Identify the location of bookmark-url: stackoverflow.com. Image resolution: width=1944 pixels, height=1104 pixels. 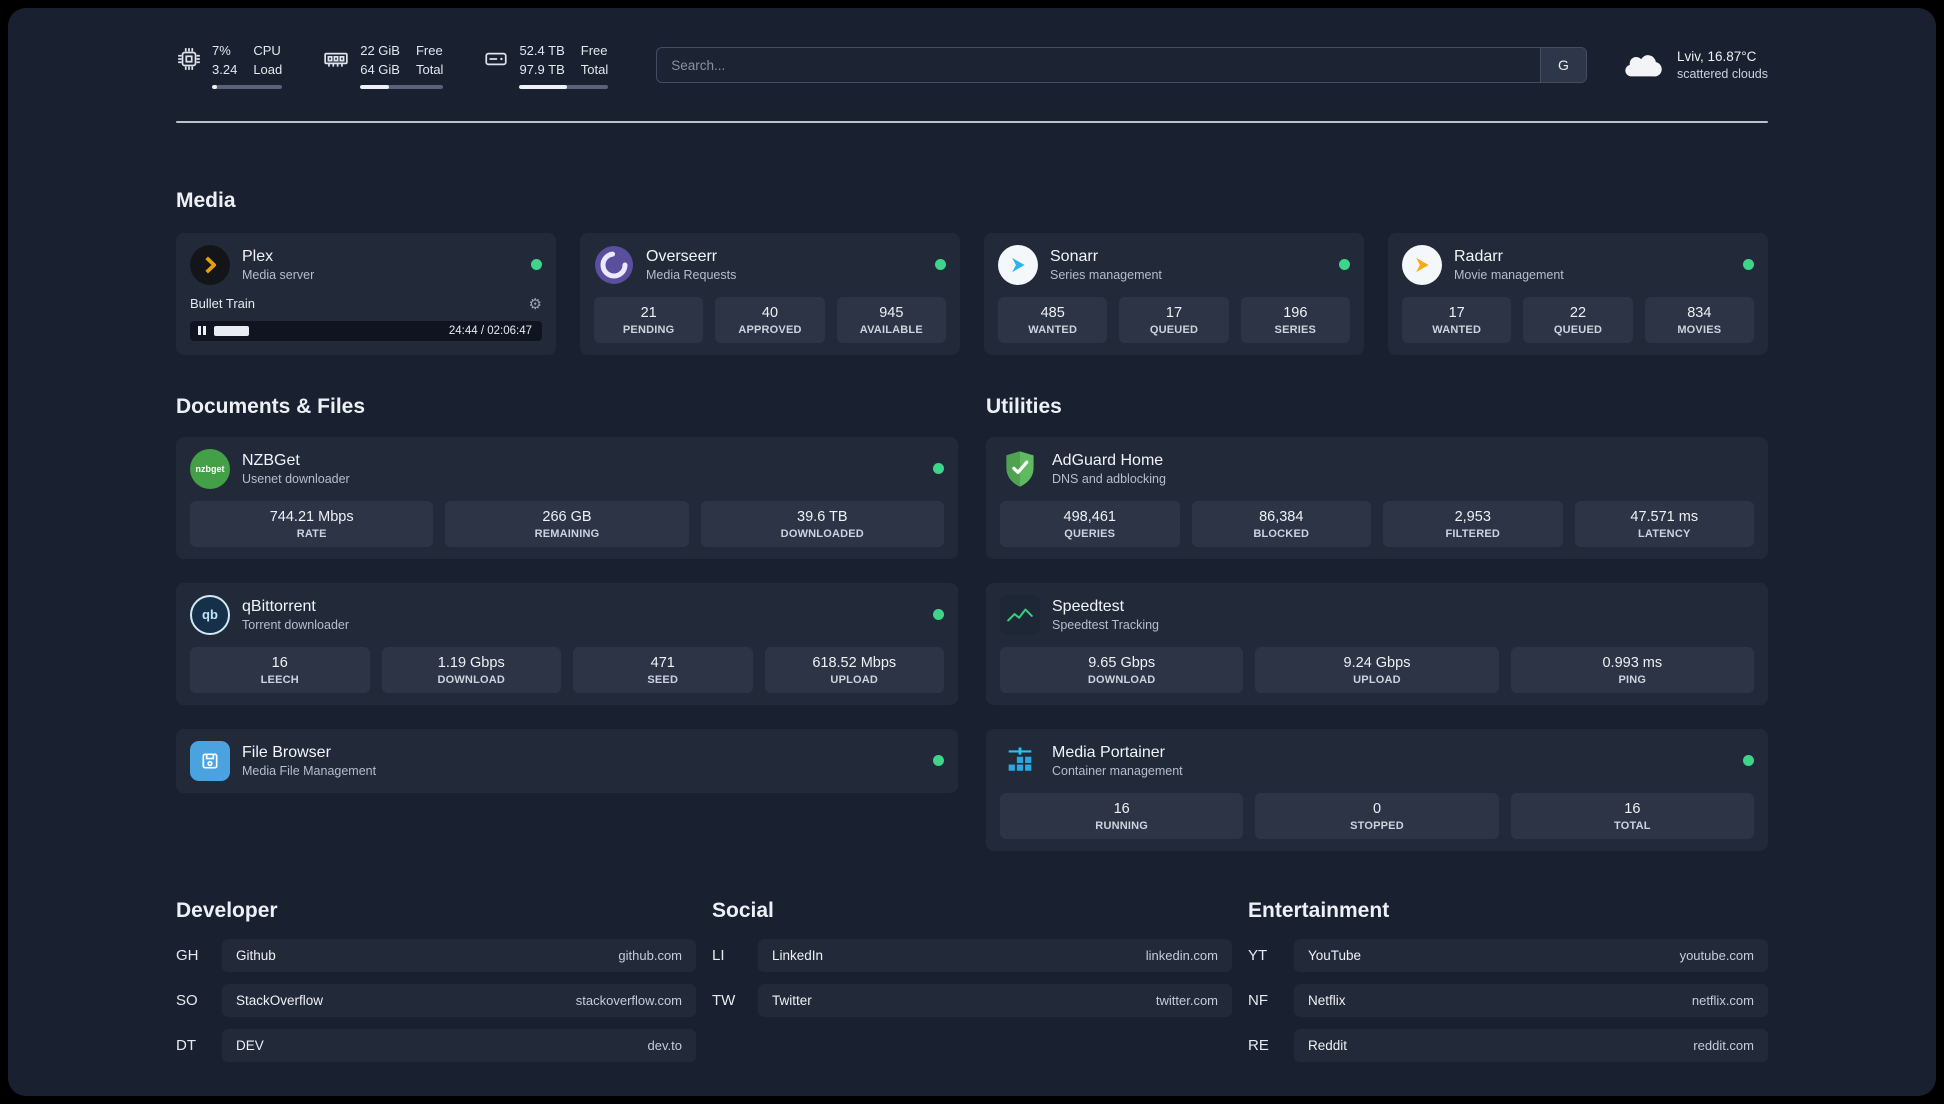
(628, 1000).